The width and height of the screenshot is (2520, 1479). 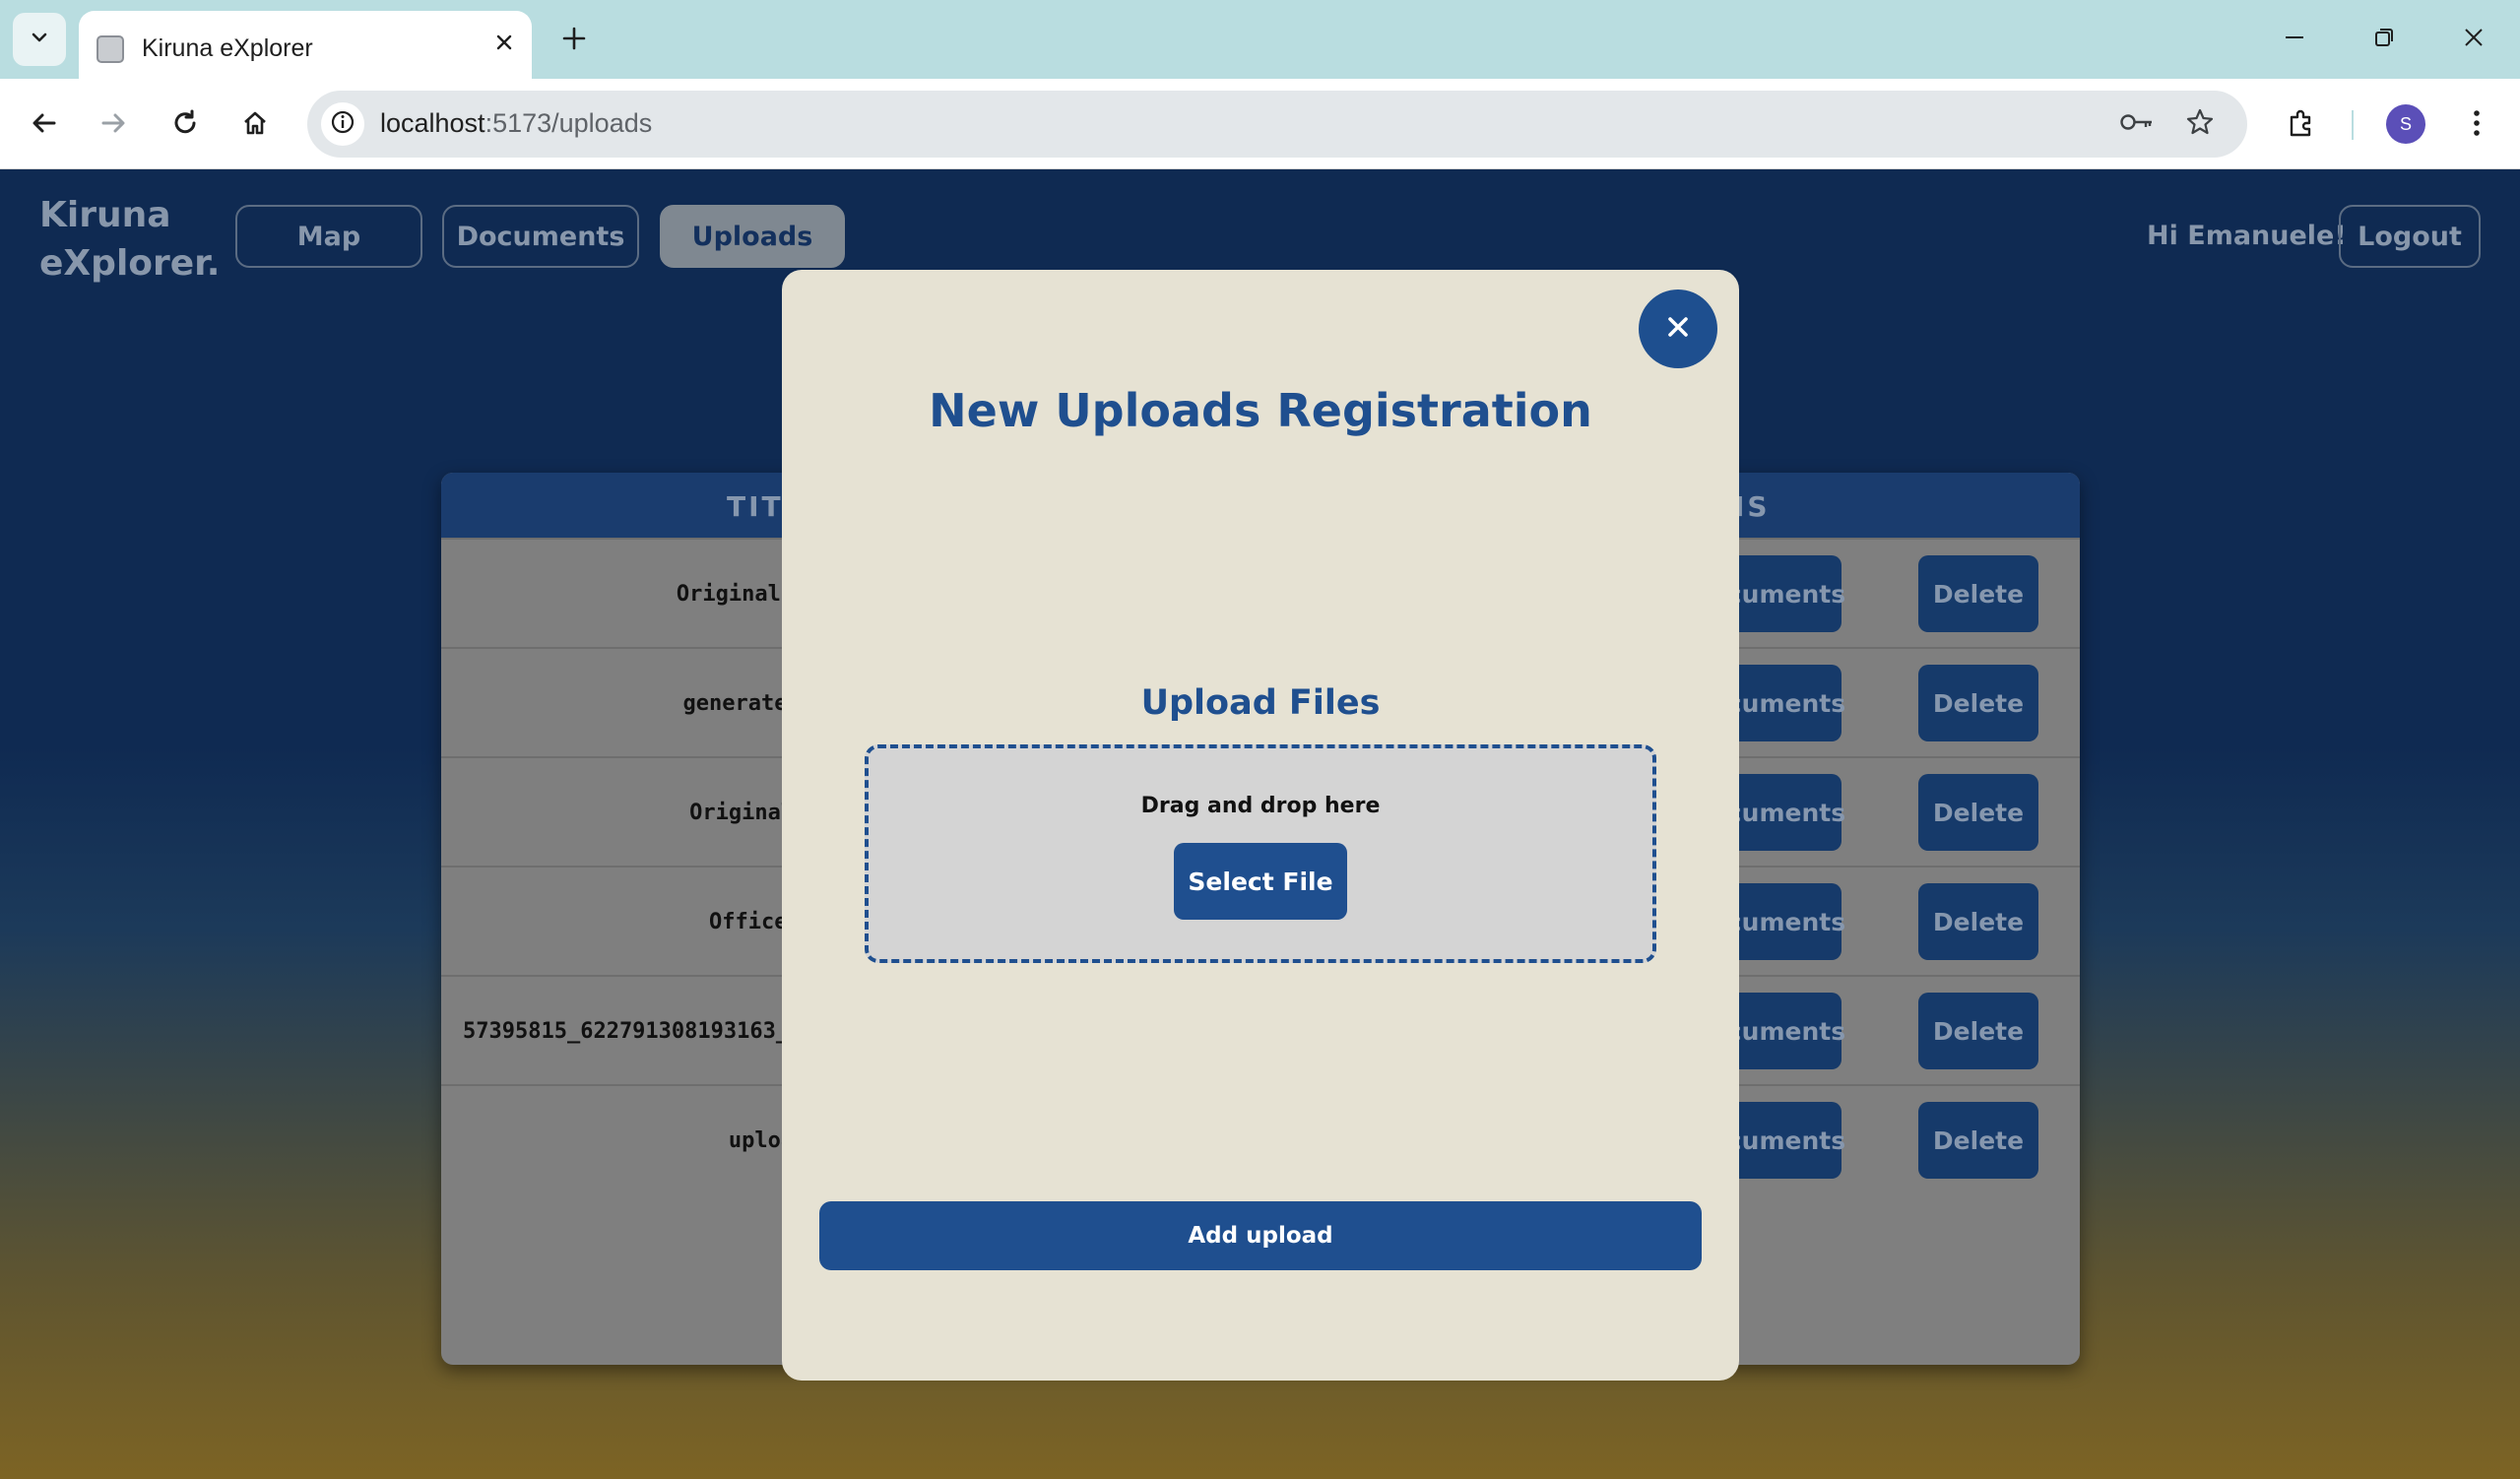 What do you see at coordinates (540, 237) in the screenshot?
I see `nav-documents: Documents` at bounding box center [540, 237].